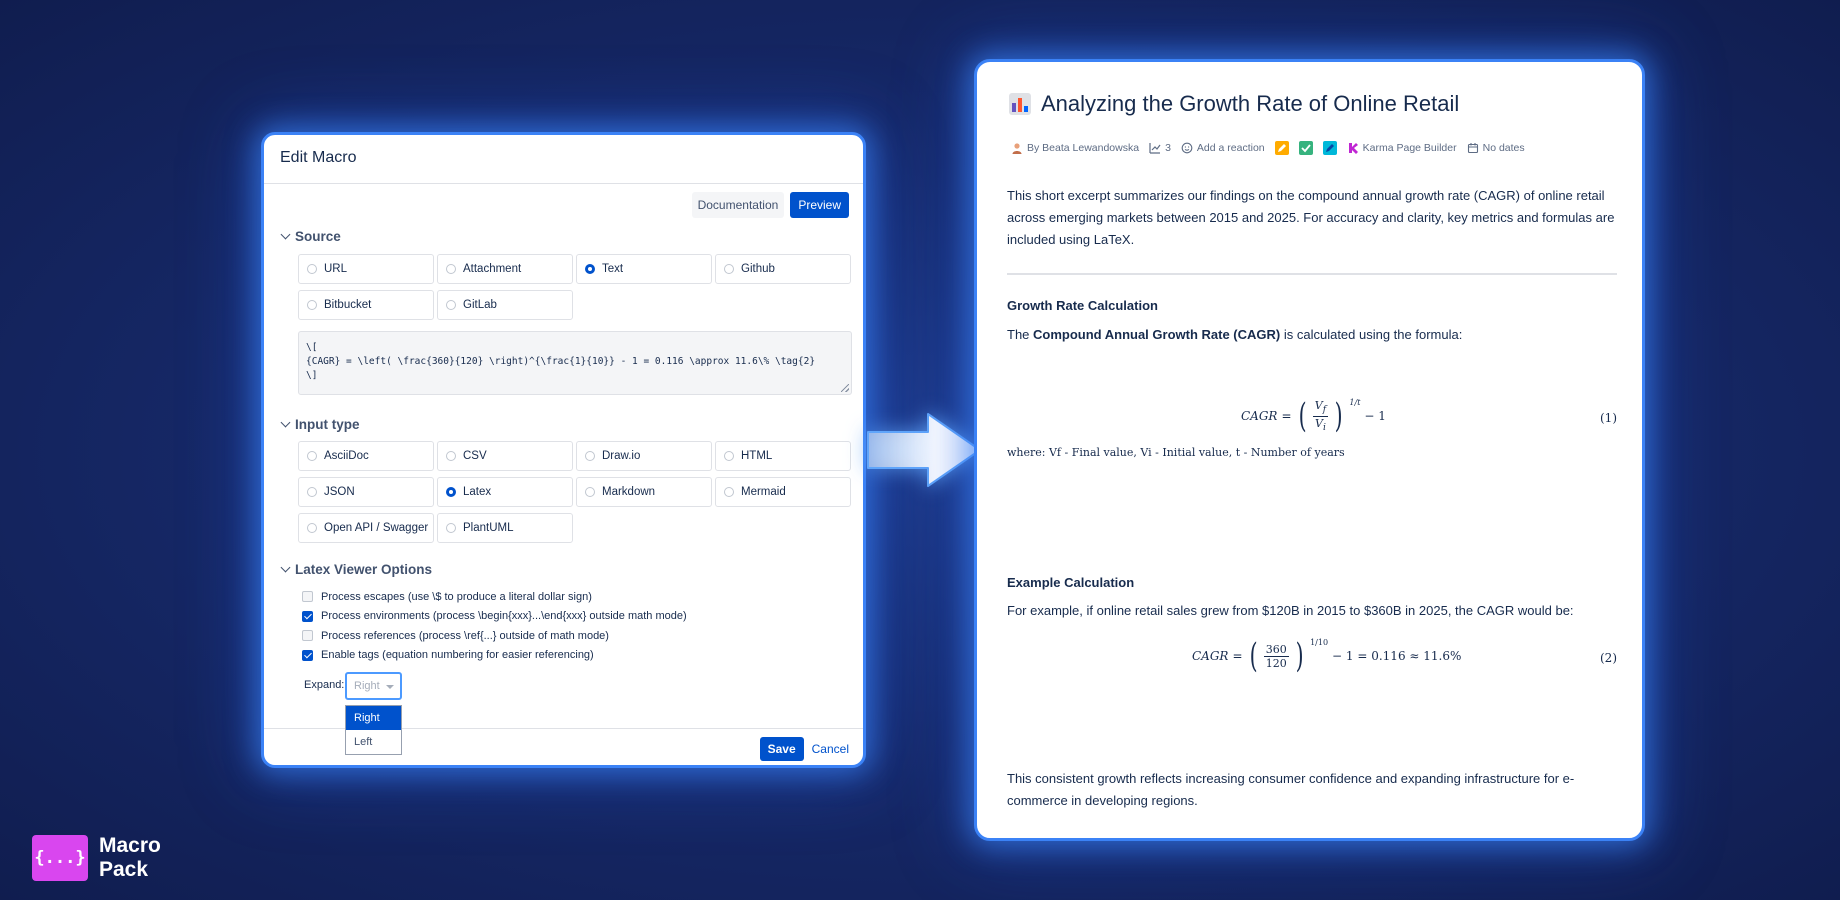 This screenshot has width=1840, height=900. I want to click on input-option-json: JSON, so click(366, 492).